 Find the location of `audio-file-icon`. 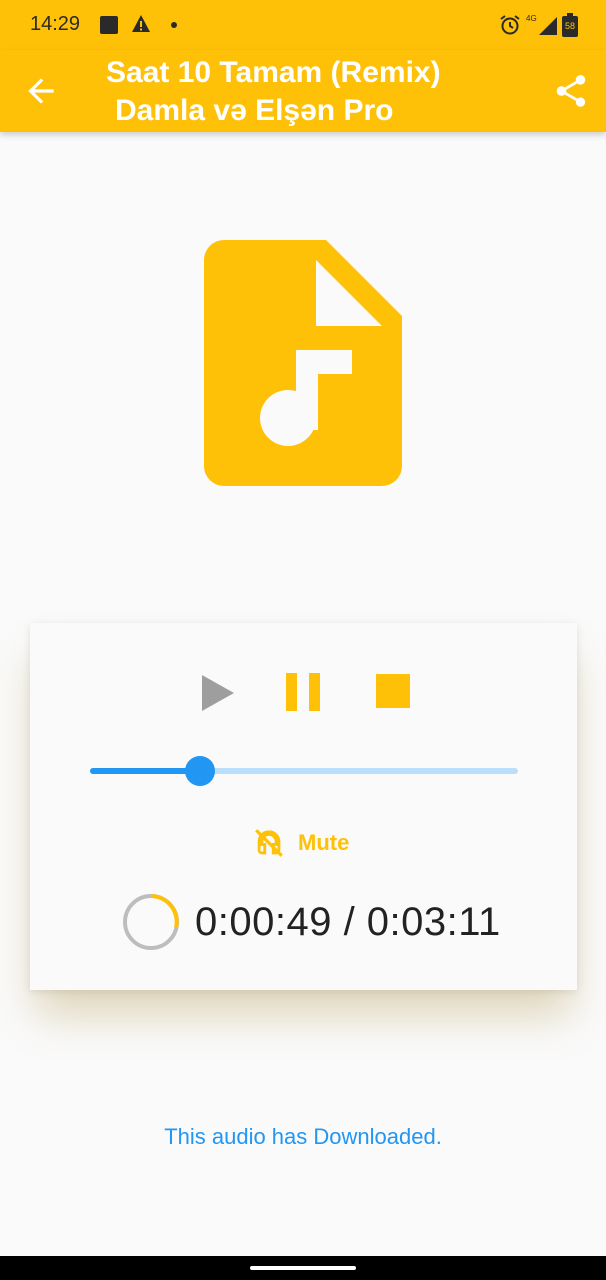

audio-file-icon is located at coordinates (303, 363).